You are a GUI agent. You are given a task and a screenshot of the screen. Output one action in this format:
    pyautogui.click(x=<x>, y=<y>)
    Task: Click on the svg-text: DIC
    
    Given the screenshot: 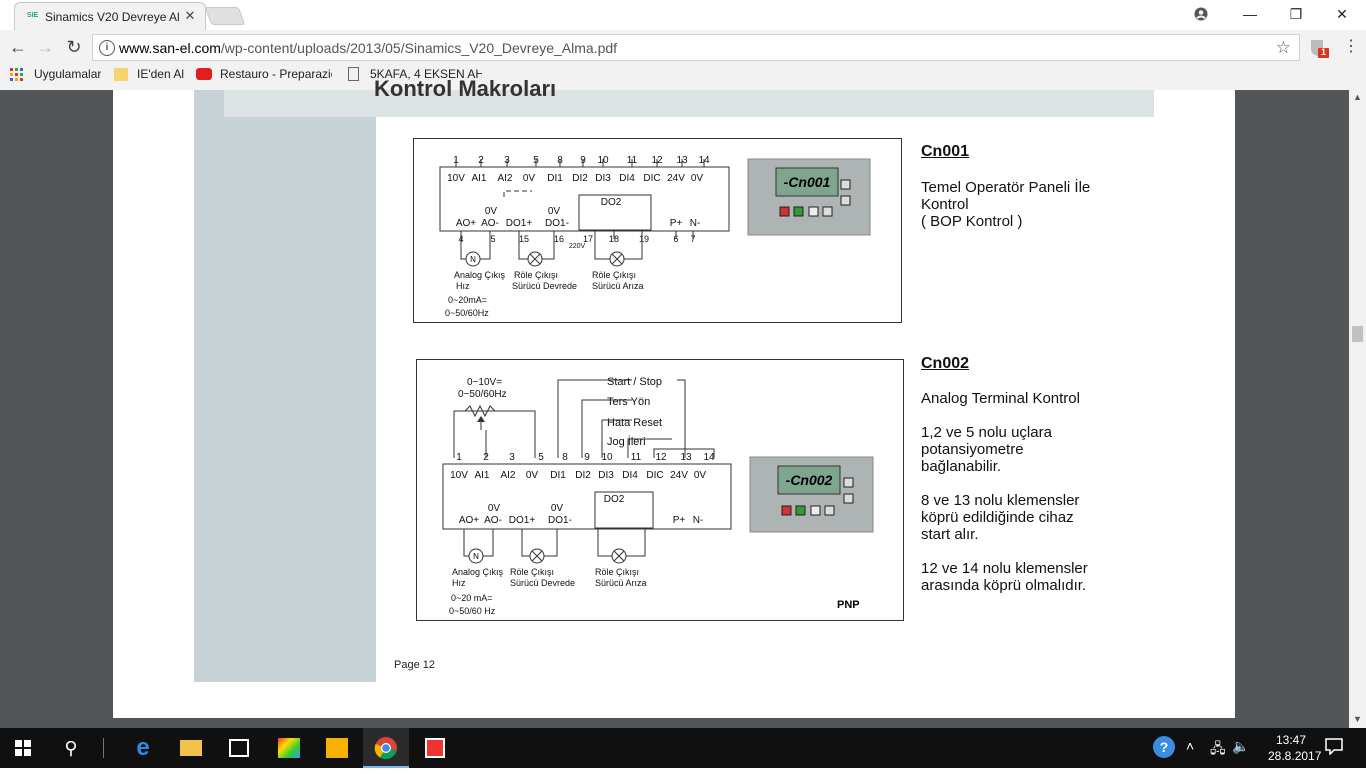 What is the action you would take?
    pyautogui.click(x=654, y=475)
    